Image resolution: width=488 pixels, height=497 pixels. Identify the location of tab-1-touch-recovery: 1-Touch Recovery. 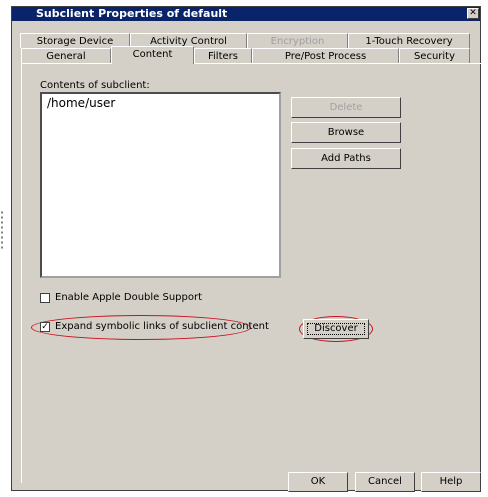
(409, 40).